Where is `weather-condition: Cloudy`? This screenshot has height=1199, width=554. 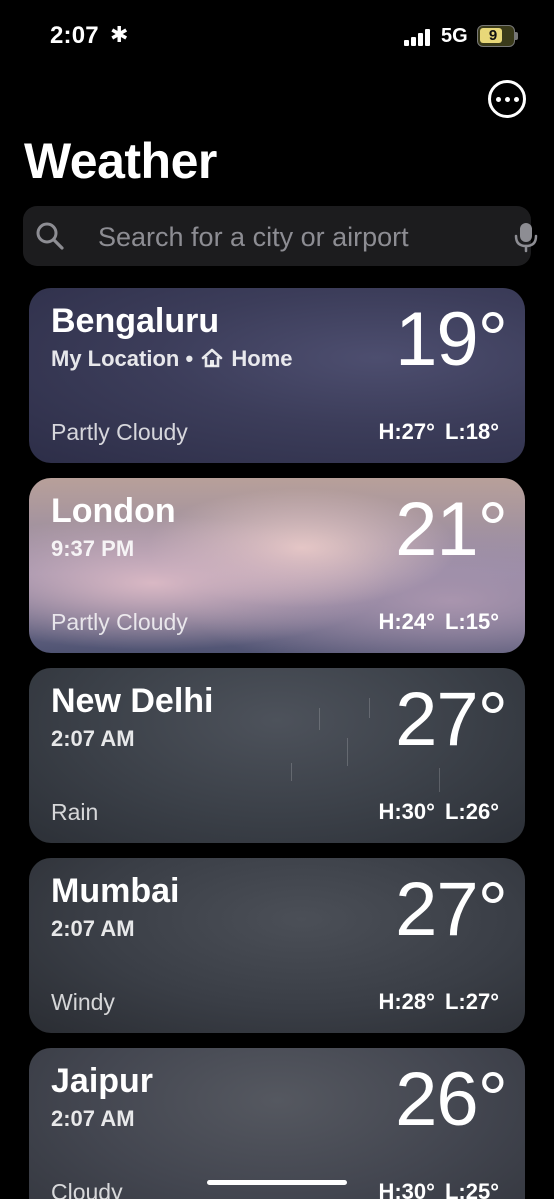
weather-condition: Cloudy is located at coordinates (87, 1189).